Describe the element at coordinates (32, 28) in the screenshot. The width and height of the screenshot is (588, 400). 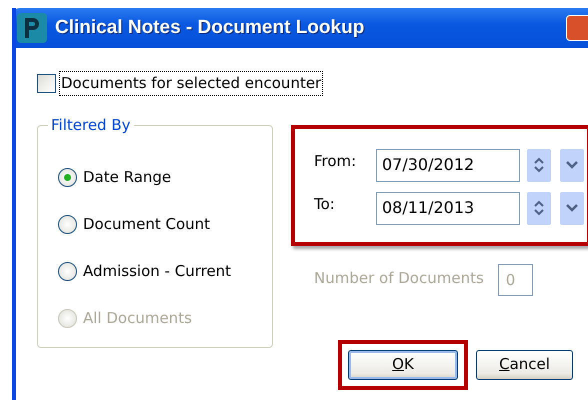
I see `app-logo-icon` at that location.